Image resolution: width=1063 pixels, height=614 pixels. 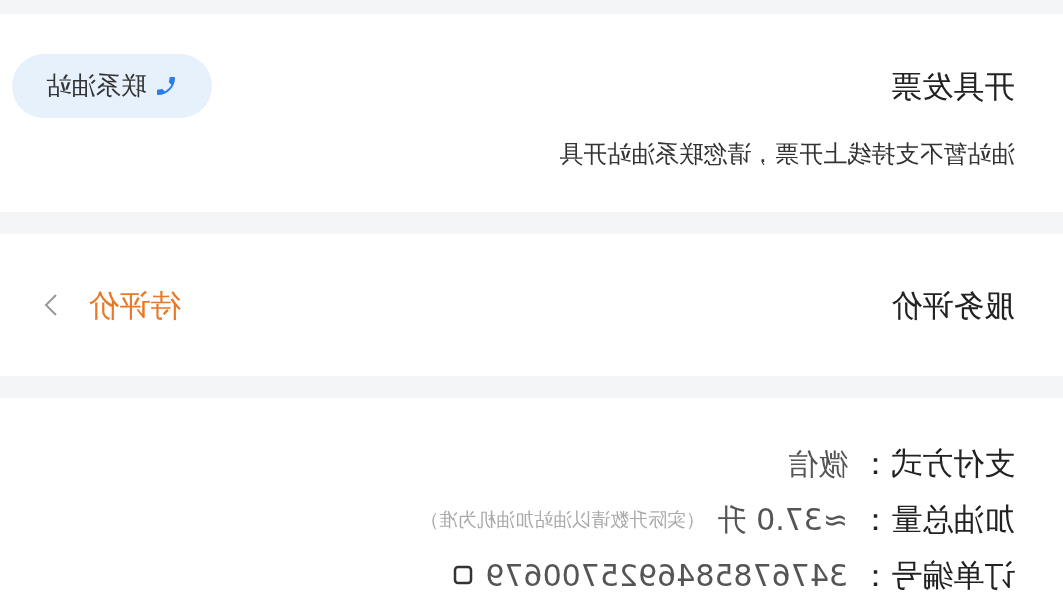 I want to click on detail-value: 3476785846925700679, so click(x=666, y=575).